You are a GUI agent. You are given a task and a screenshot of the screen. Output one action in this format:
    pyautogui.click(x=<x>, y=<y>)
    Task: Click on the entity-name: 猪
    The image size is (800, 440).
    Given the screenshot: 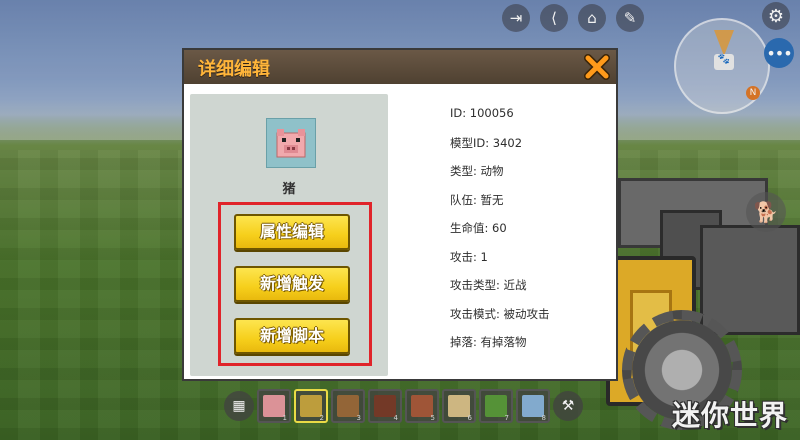 What is the action you would take?
    pyautogui.click(x=289, y=189)
    